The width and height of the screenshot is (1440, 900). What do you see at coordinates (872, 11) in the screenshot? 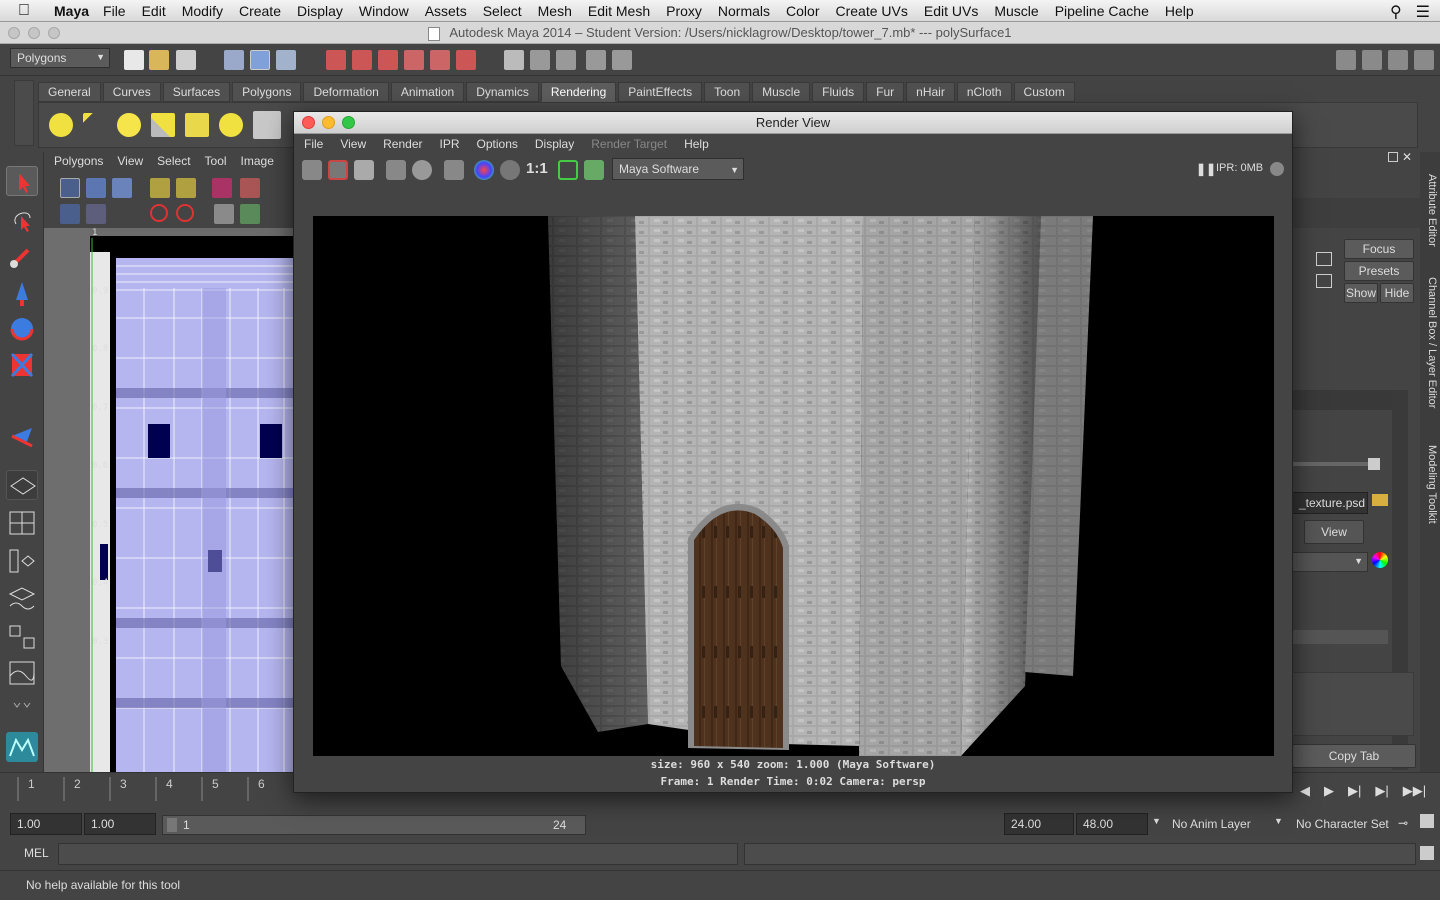
I see `menu-create-uvs: Create UVs` at bounding box center [872, 11].